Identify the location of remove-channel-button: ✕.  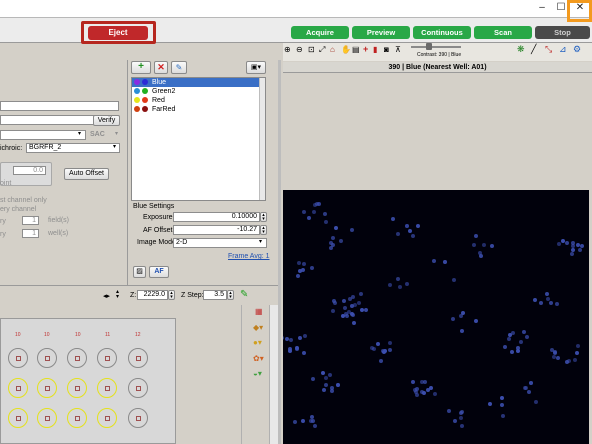
(161, 67).